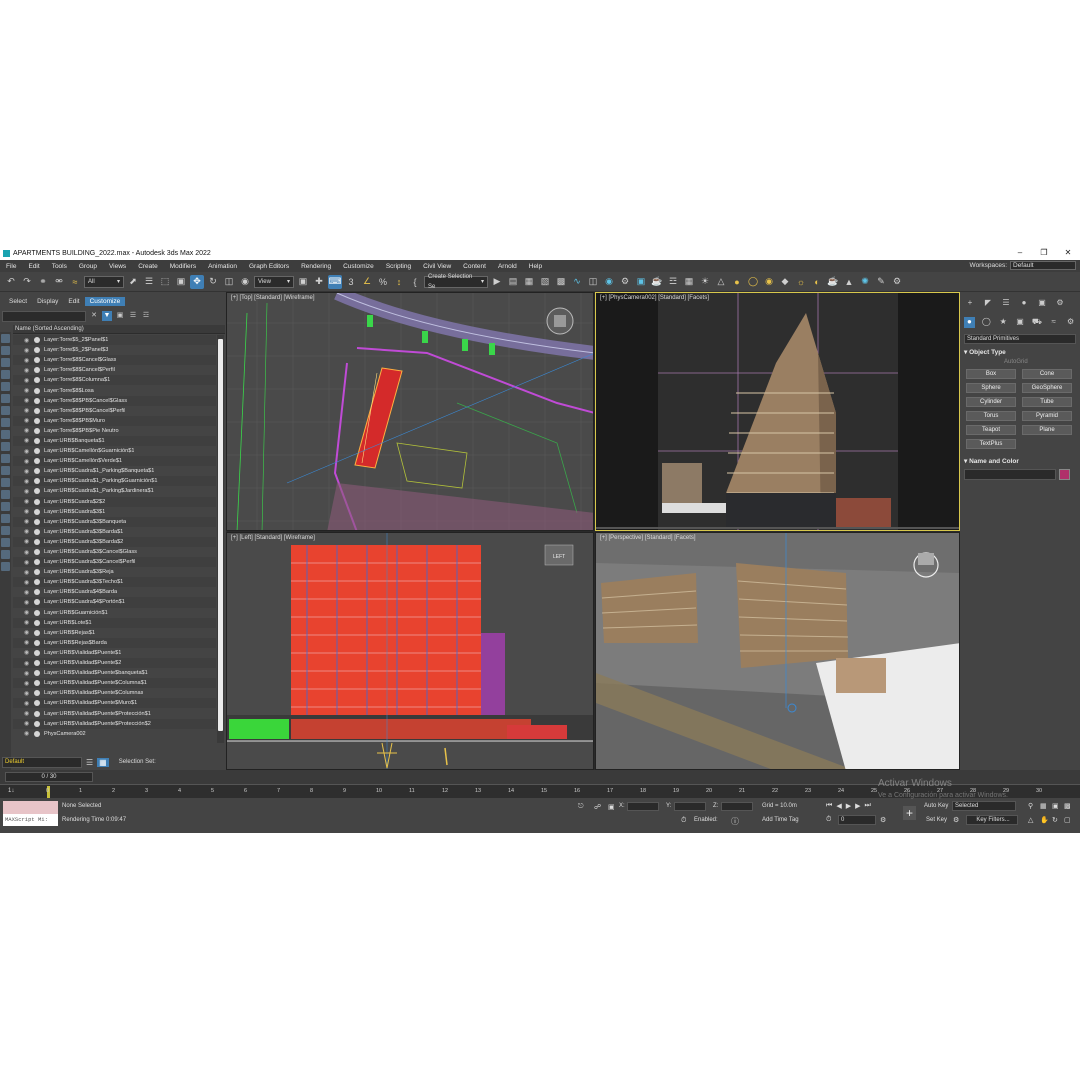 The height and width of the screenshot is (1080, 1080). What do you see at coordinates (857, 820) in the screenshot?
I see `current-frame-field: 0` at bounding box center [857, 820].